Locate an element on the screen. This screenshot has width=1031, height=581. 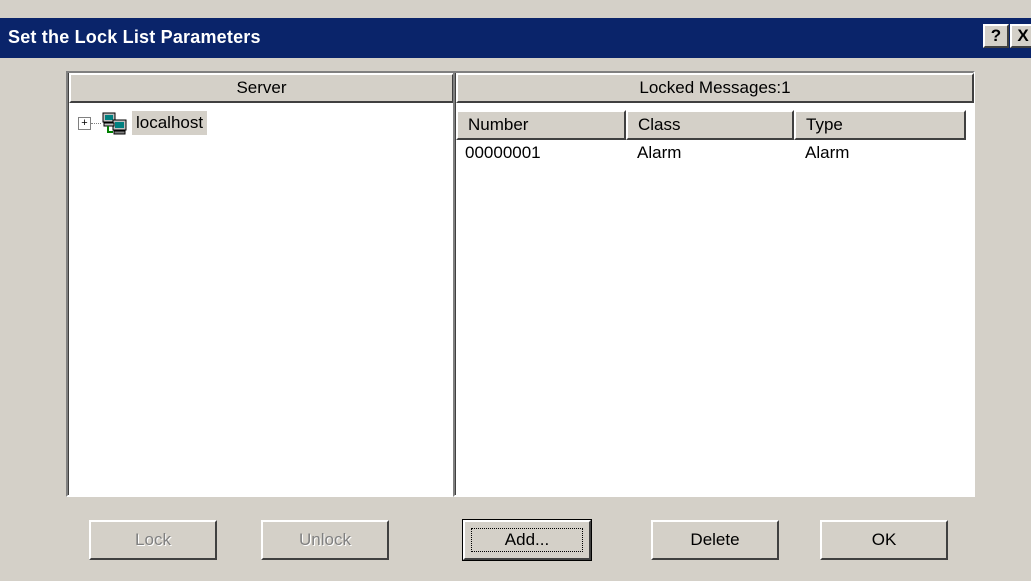
tree-item-label: localhost is located at coordinates (170, 123).